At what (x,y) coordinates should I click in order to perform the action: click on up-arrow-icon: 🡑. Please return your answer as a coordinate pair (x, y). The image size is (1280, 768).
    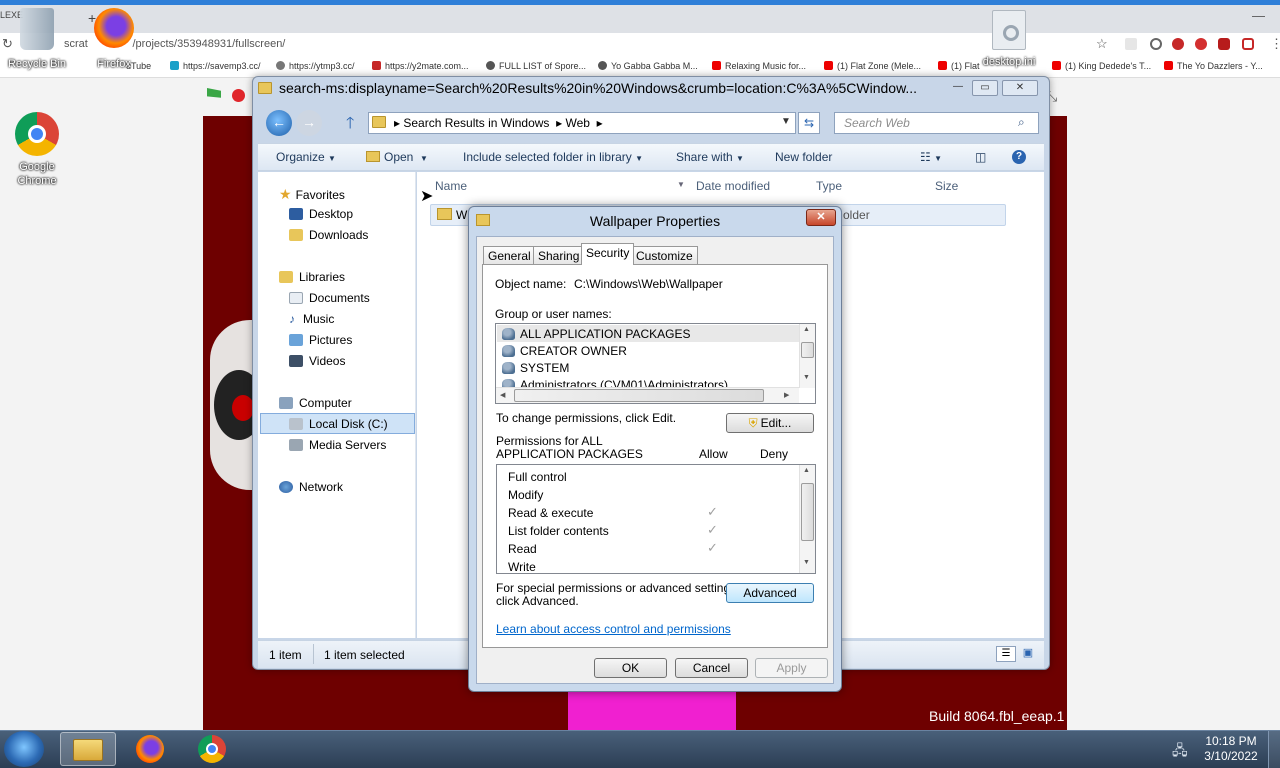
    Looking at the image, I should click on (350, 125).